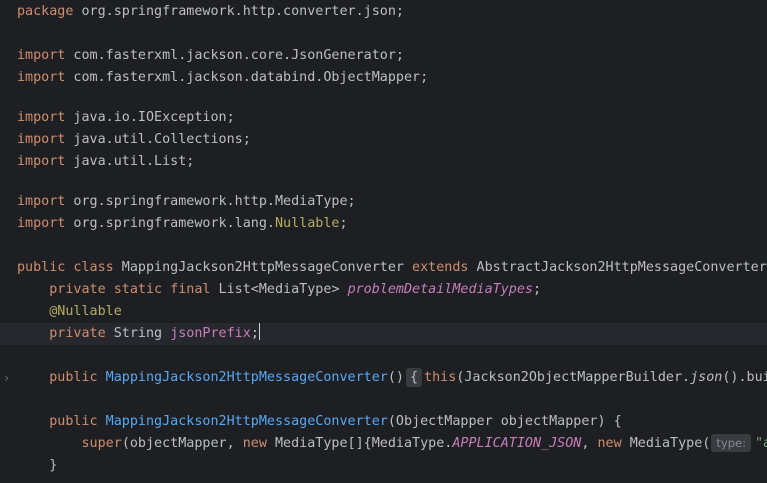 The height and width of the screenshot is (483, 767). What do you see at coordinates (395, 377) in the screenshot?
I see `code-text: ()` at bounding box center [395, 377].